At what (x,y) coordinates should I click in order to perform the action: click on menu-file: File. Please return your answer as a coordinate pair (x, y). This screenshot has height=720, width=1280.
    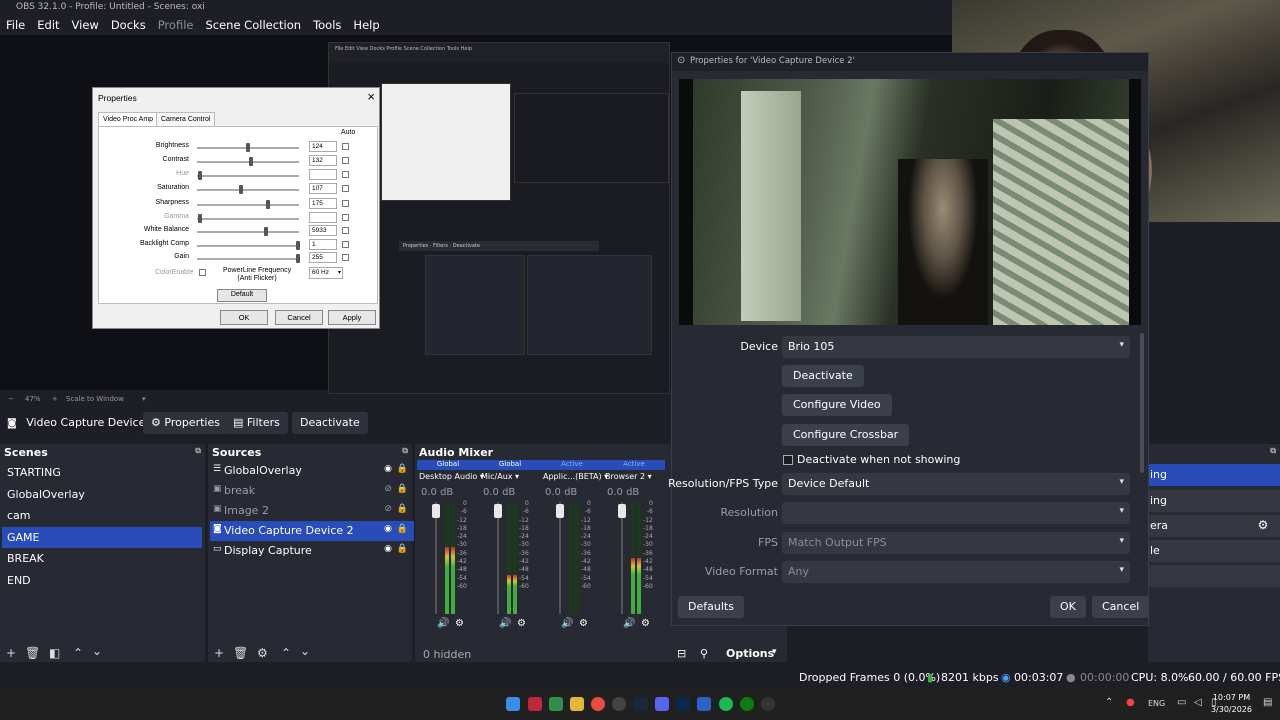
    Looking at the image, I should click on (15, 25).